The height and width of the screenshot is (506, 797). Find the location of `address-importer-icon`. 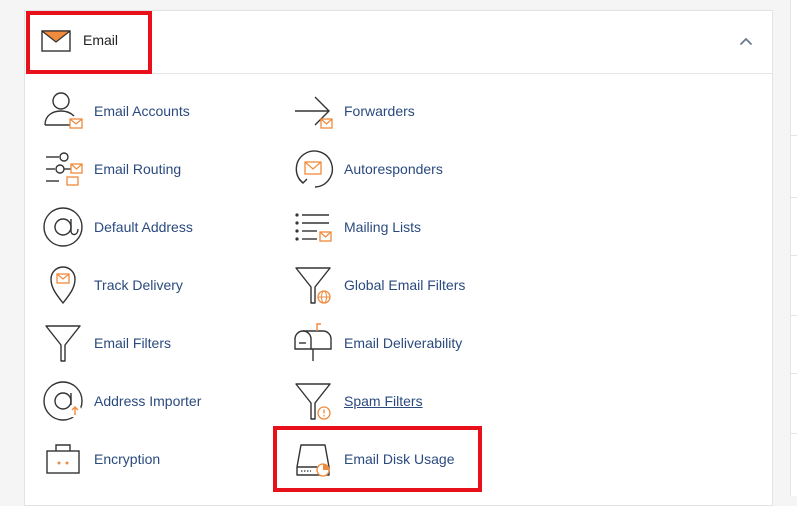

address-importer-icon is located at coordinates (63, 401).